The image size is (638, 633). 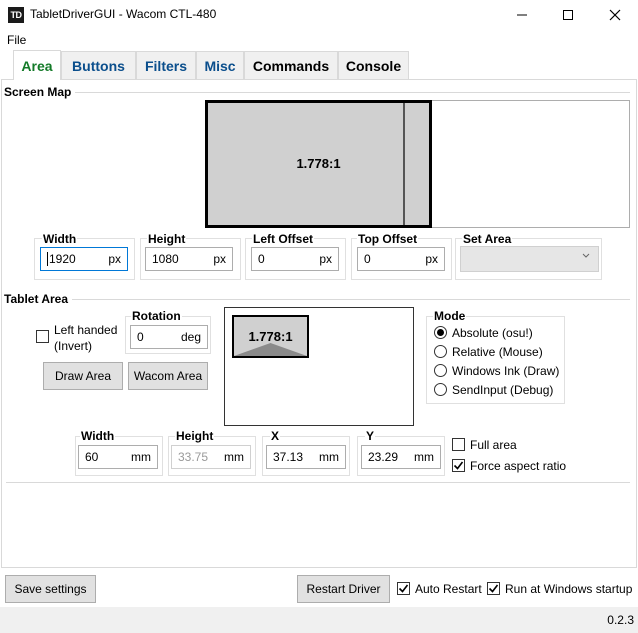 I want to click on set-area-label: Set Area, so click(x=487, y=239).